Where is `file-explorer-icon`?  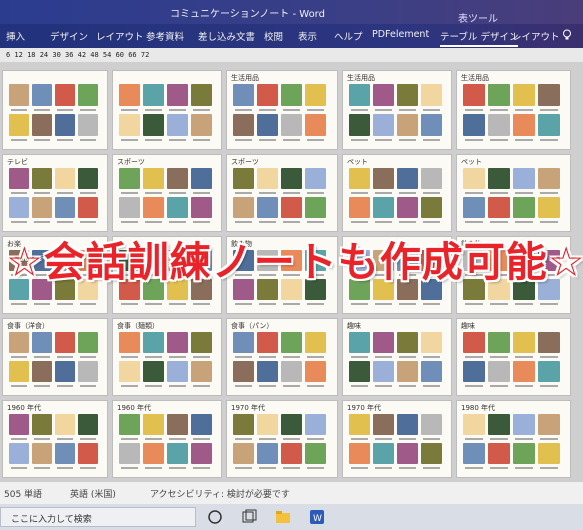
file-explorer-icon is located at coordinates (283, 517).